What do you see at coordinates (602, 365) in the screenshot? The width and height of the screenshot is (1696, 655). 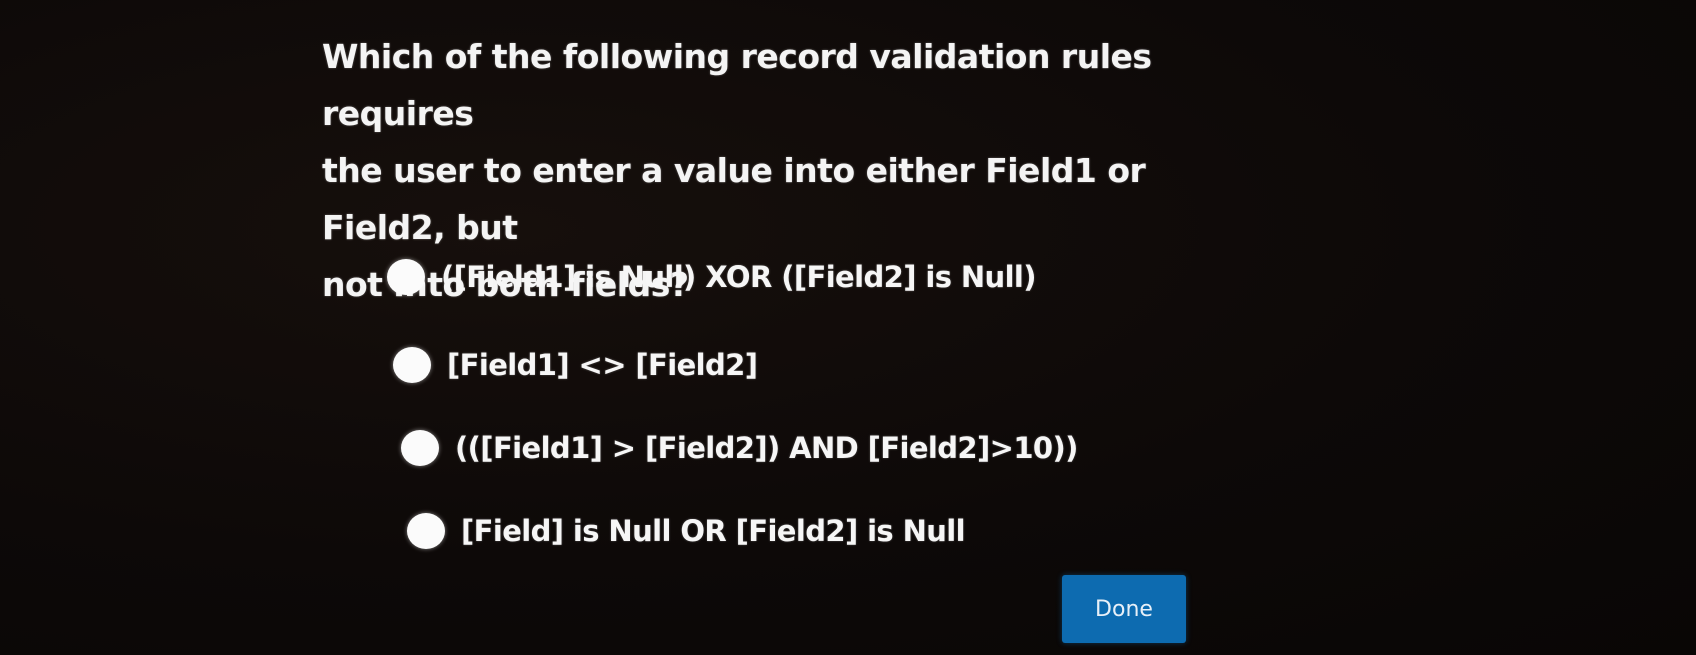 I see `answer-option-label: [Field1] <> [Field2]` at bounding box center [602, 365].